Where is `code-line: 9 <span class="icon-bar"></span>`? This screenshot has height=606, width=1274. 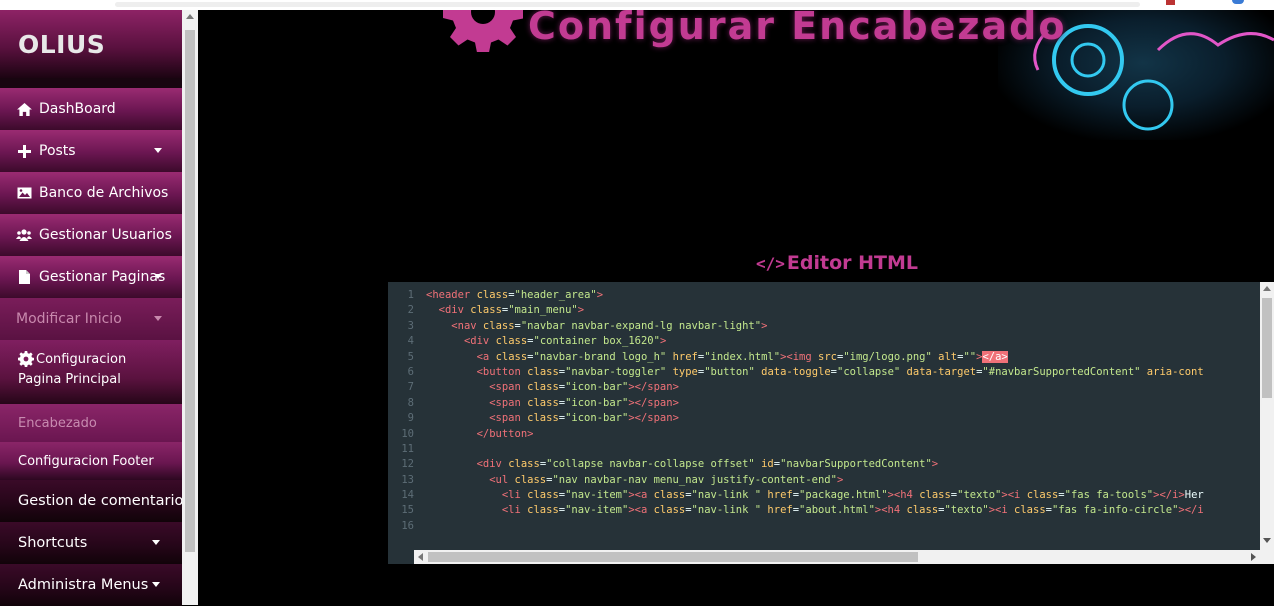 code-line: 9 <span class="icon-bar"></span> is located at coordinates (831, 418).